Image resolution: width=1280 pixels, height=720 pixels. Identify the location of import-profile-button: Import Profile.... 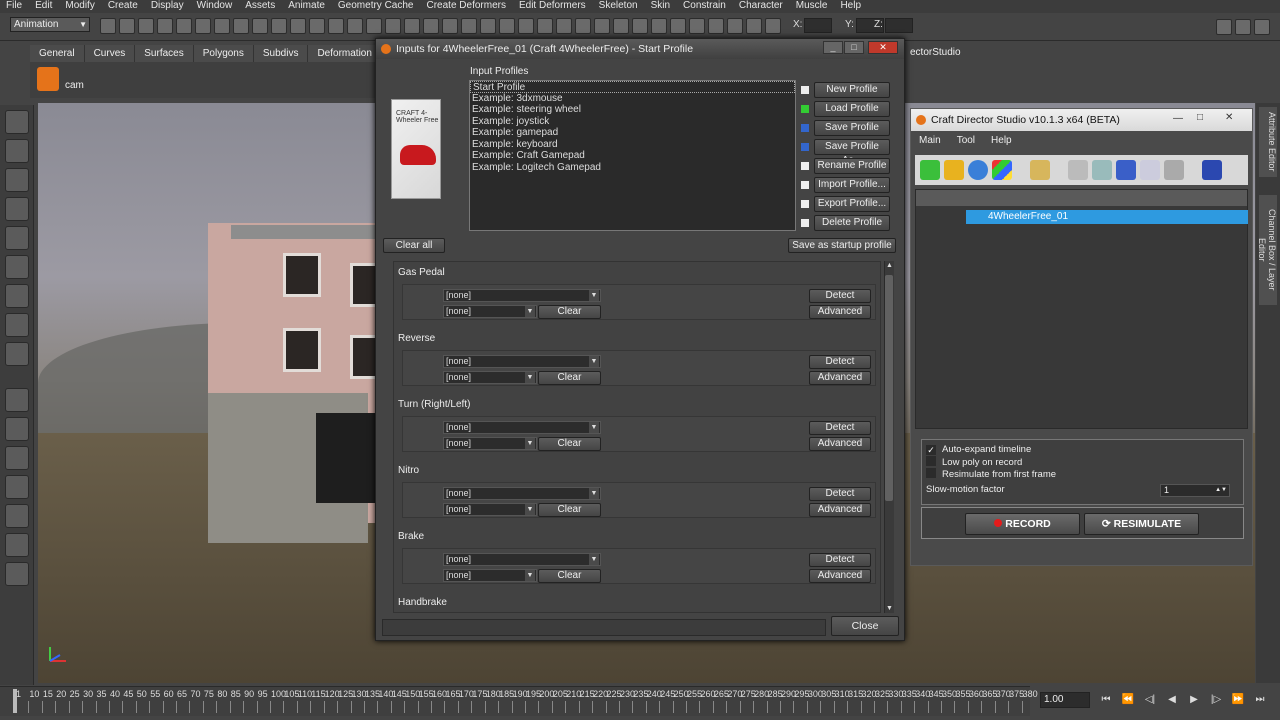
(852, 185).